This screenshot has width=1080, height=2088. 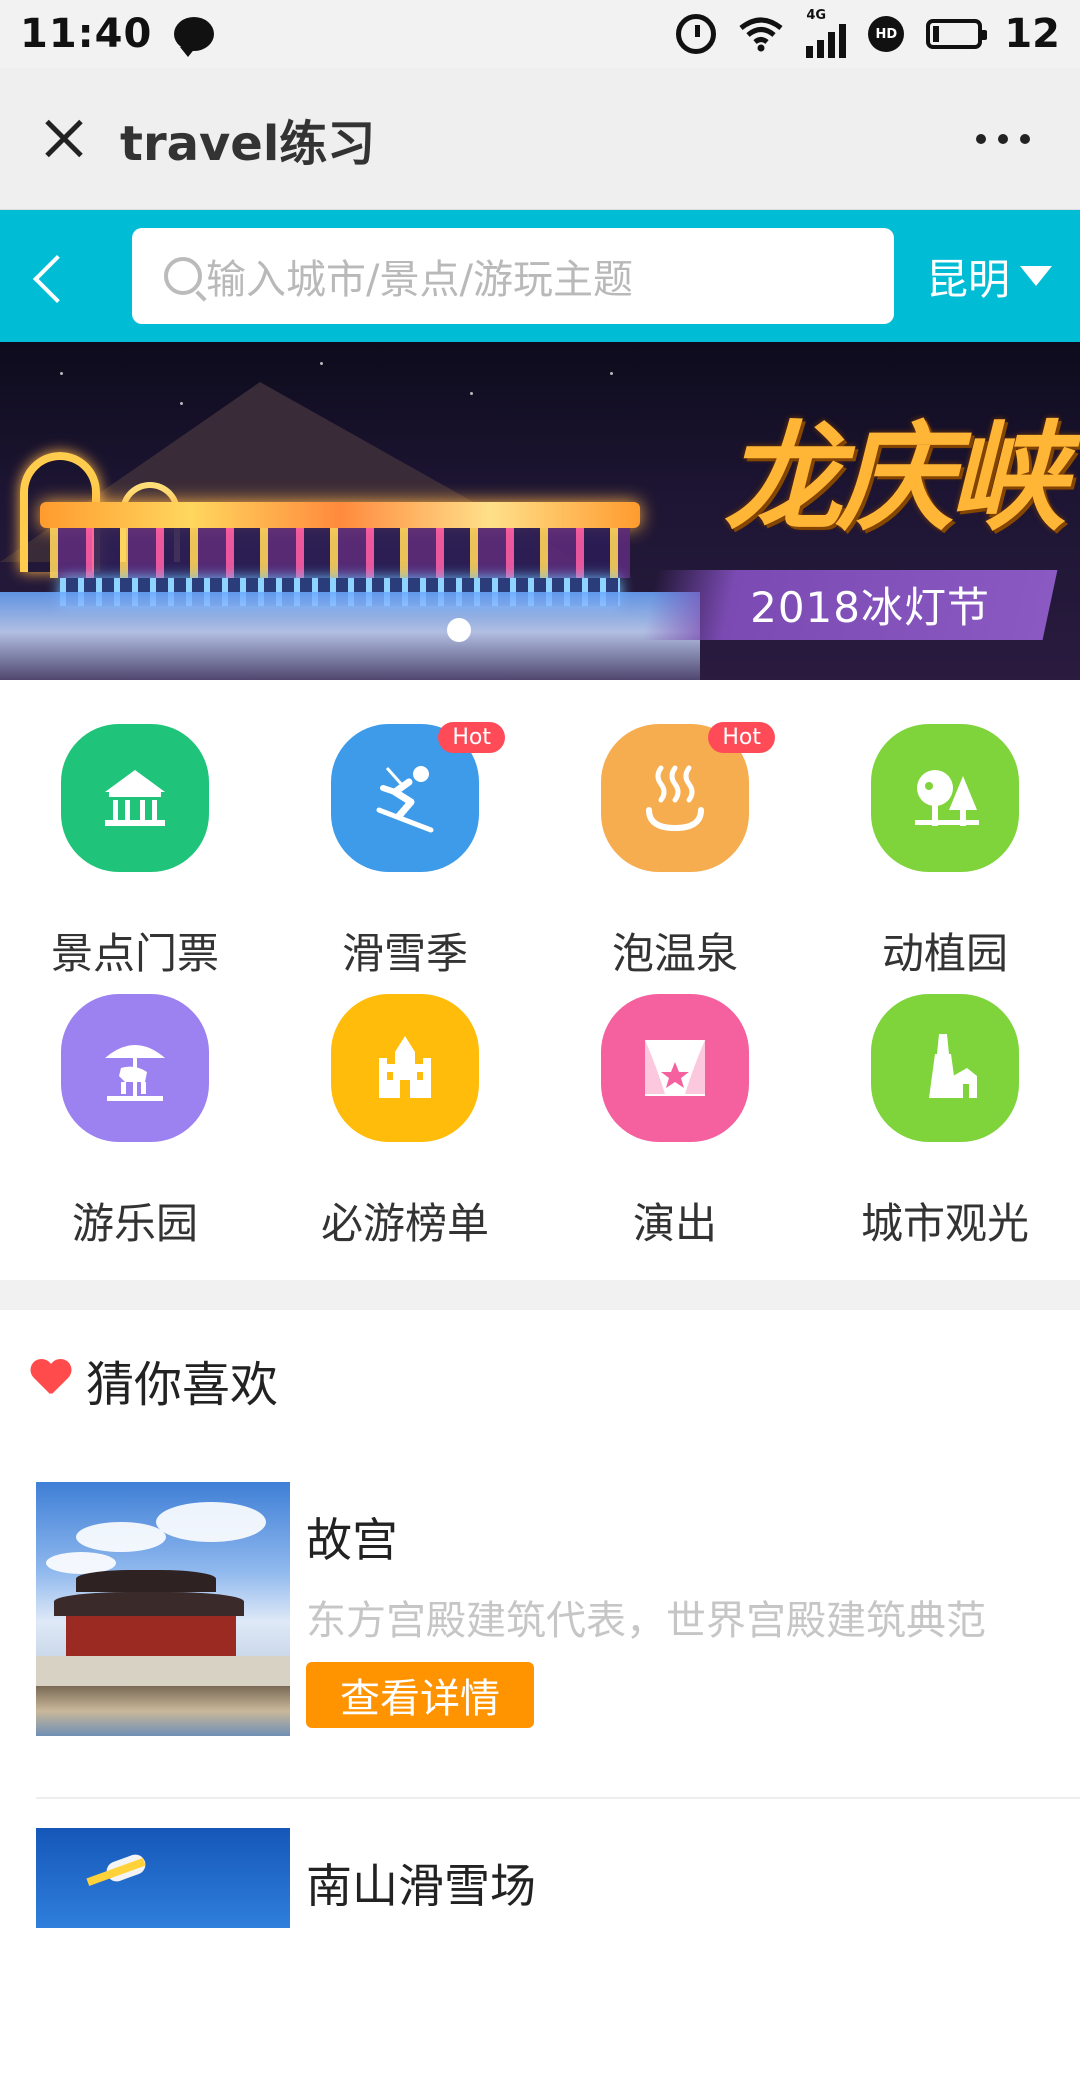 I want to click on carousel-indicator, so click(x=459, y=630).